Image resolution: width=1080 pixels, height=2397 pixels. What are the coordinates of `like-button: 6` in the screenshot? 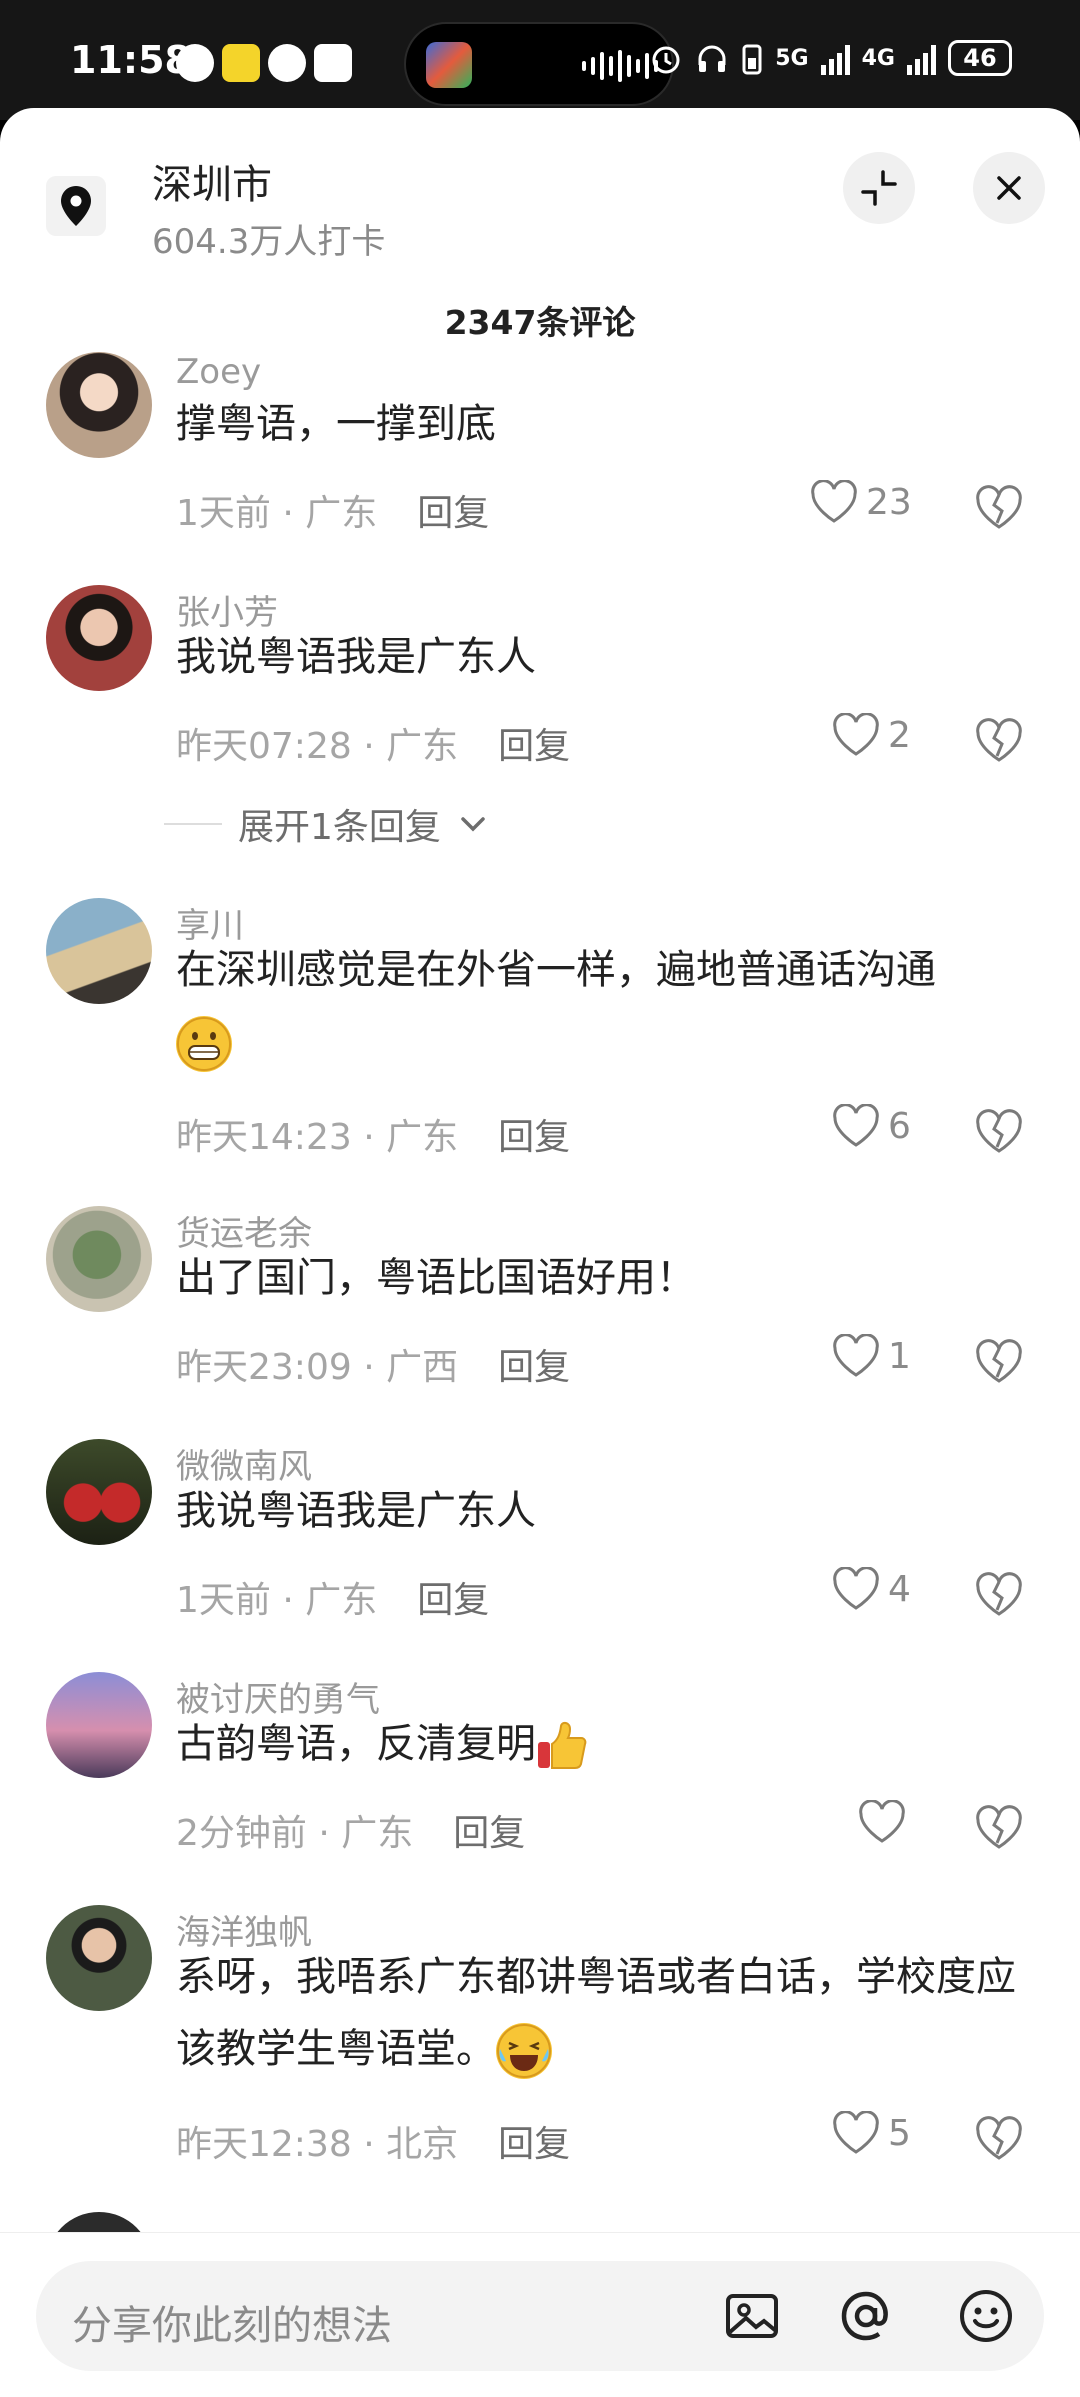 It's located at (871, 1126).